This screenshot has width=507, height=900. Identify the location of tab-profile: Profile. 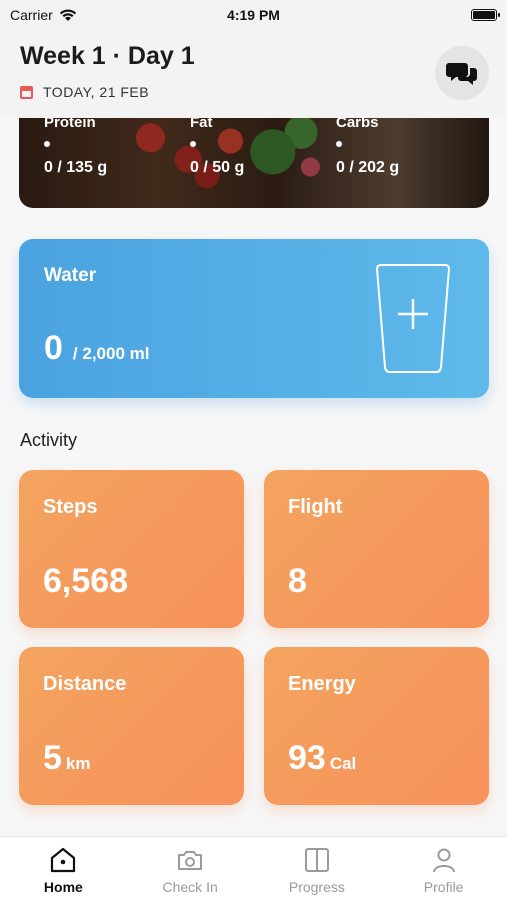
(443, 868).